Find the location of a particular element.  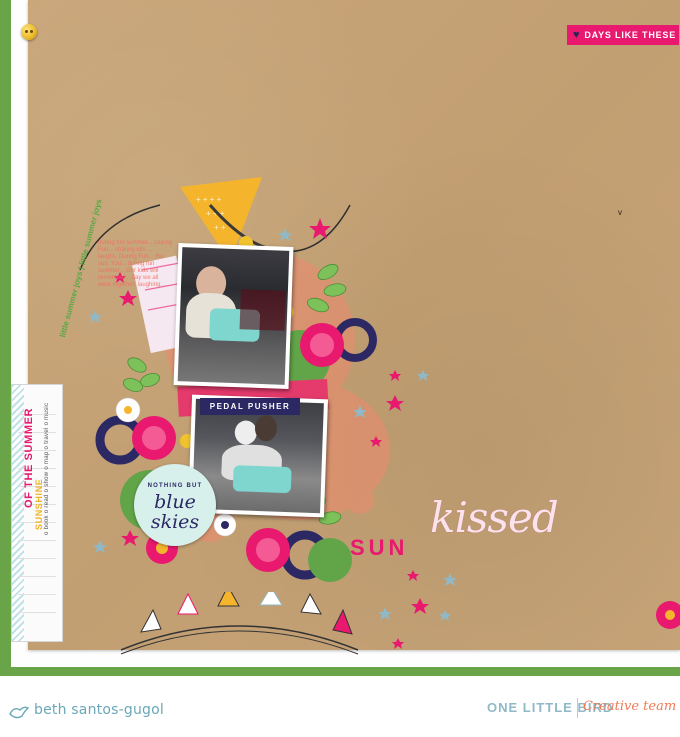

title-sun: SUN is located at coordinates (379, 547).